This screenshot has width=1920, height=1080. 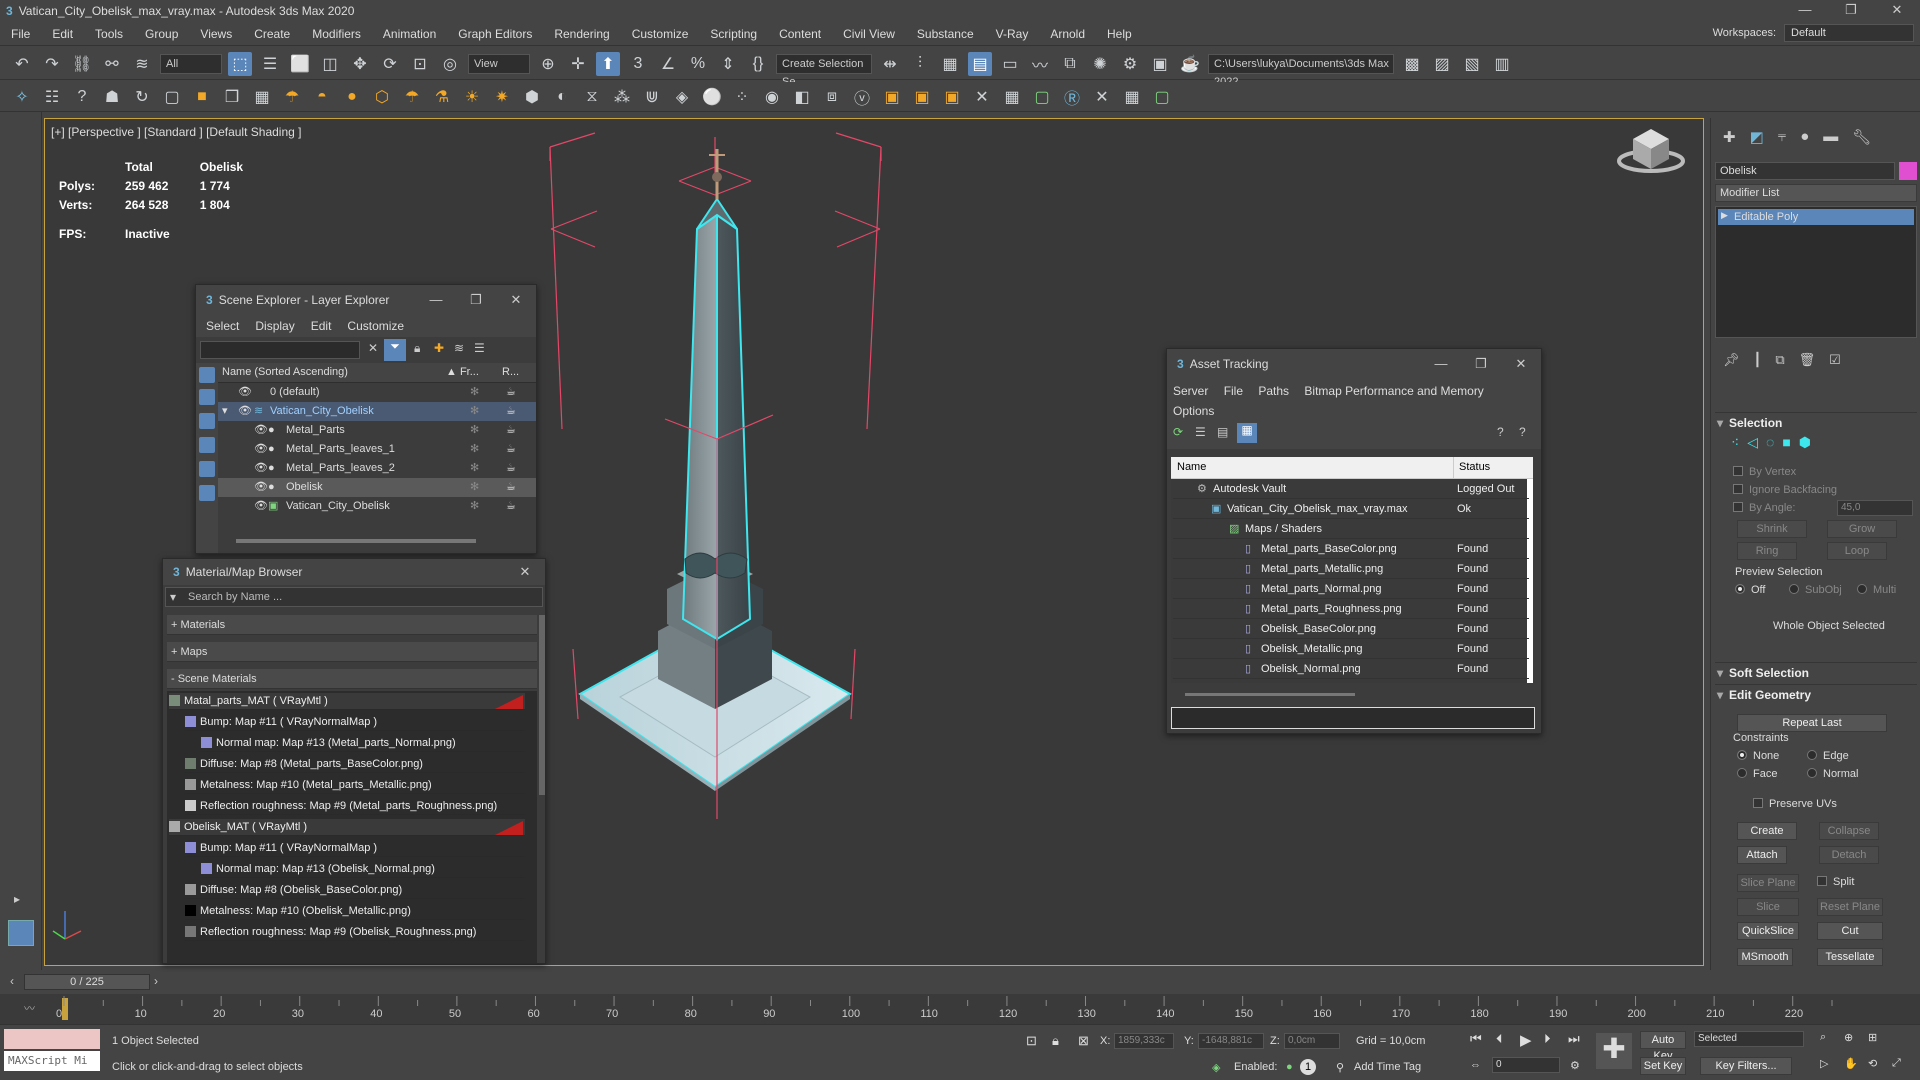 I want to click on asset-tracking-titlebar: 3 Asset Tracking — ❐ ✕, so click(x=1354, y=364).